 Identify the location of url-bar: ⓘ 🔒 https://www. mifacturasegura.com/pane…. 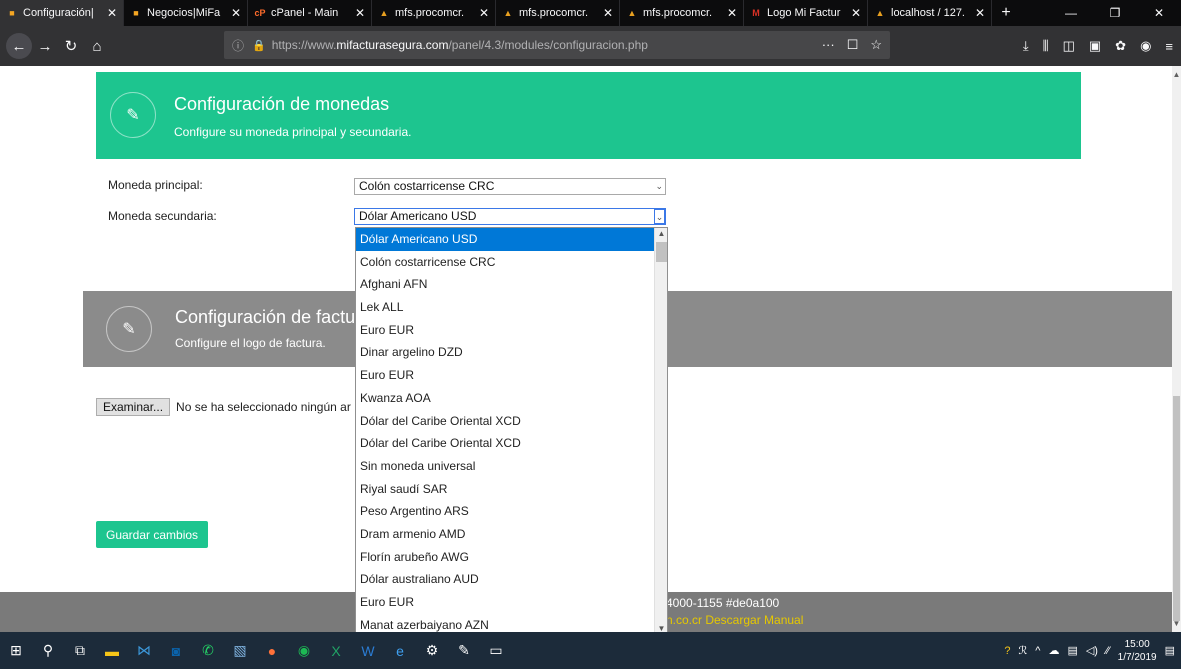
(557, 45).